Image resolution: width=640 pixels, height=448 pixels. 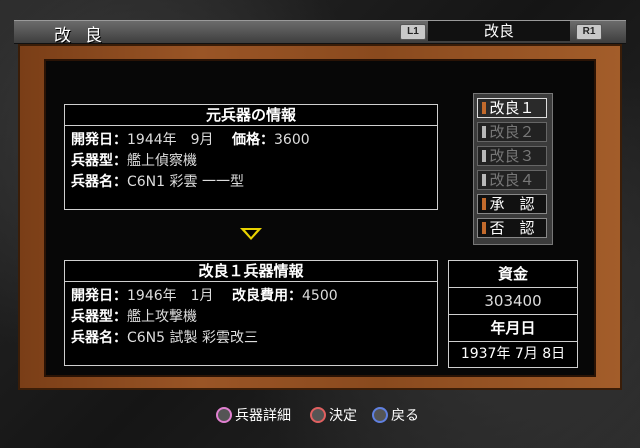 I want to click on improved-heading: 改良１兵器情報, so click(x=251, y=271).